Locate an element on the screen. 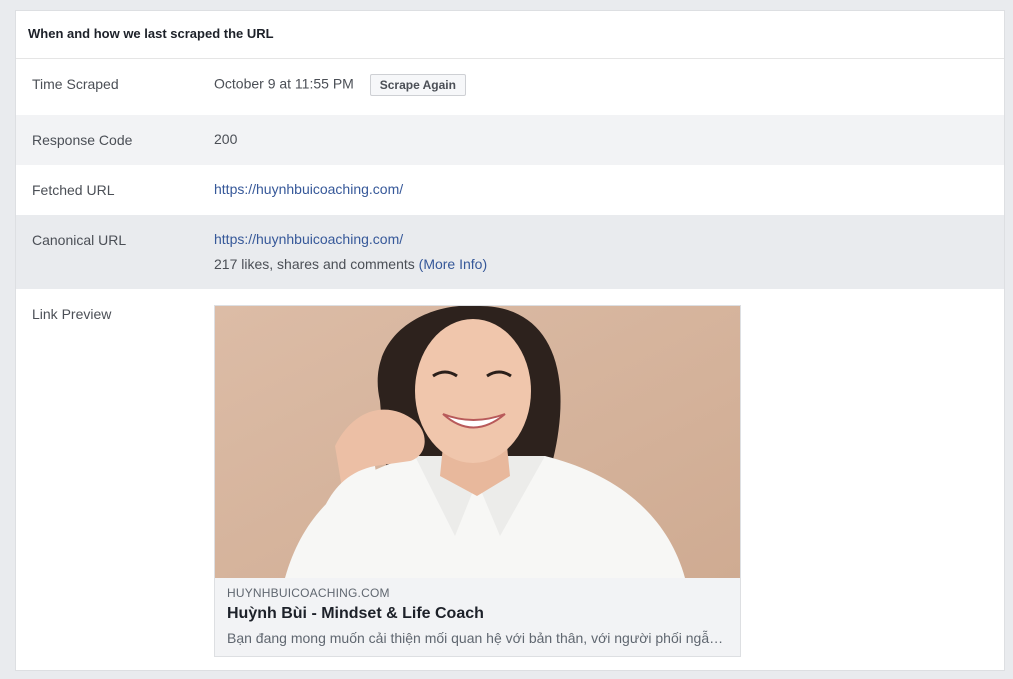  response-code-label: Response Code is located at coordinates (82, 140).